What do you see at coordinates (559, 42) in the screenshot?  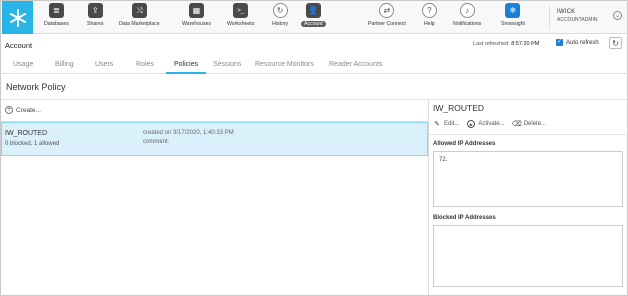 I see `checkbox-checked-icon: ✓` at bounding box center [559, 42].